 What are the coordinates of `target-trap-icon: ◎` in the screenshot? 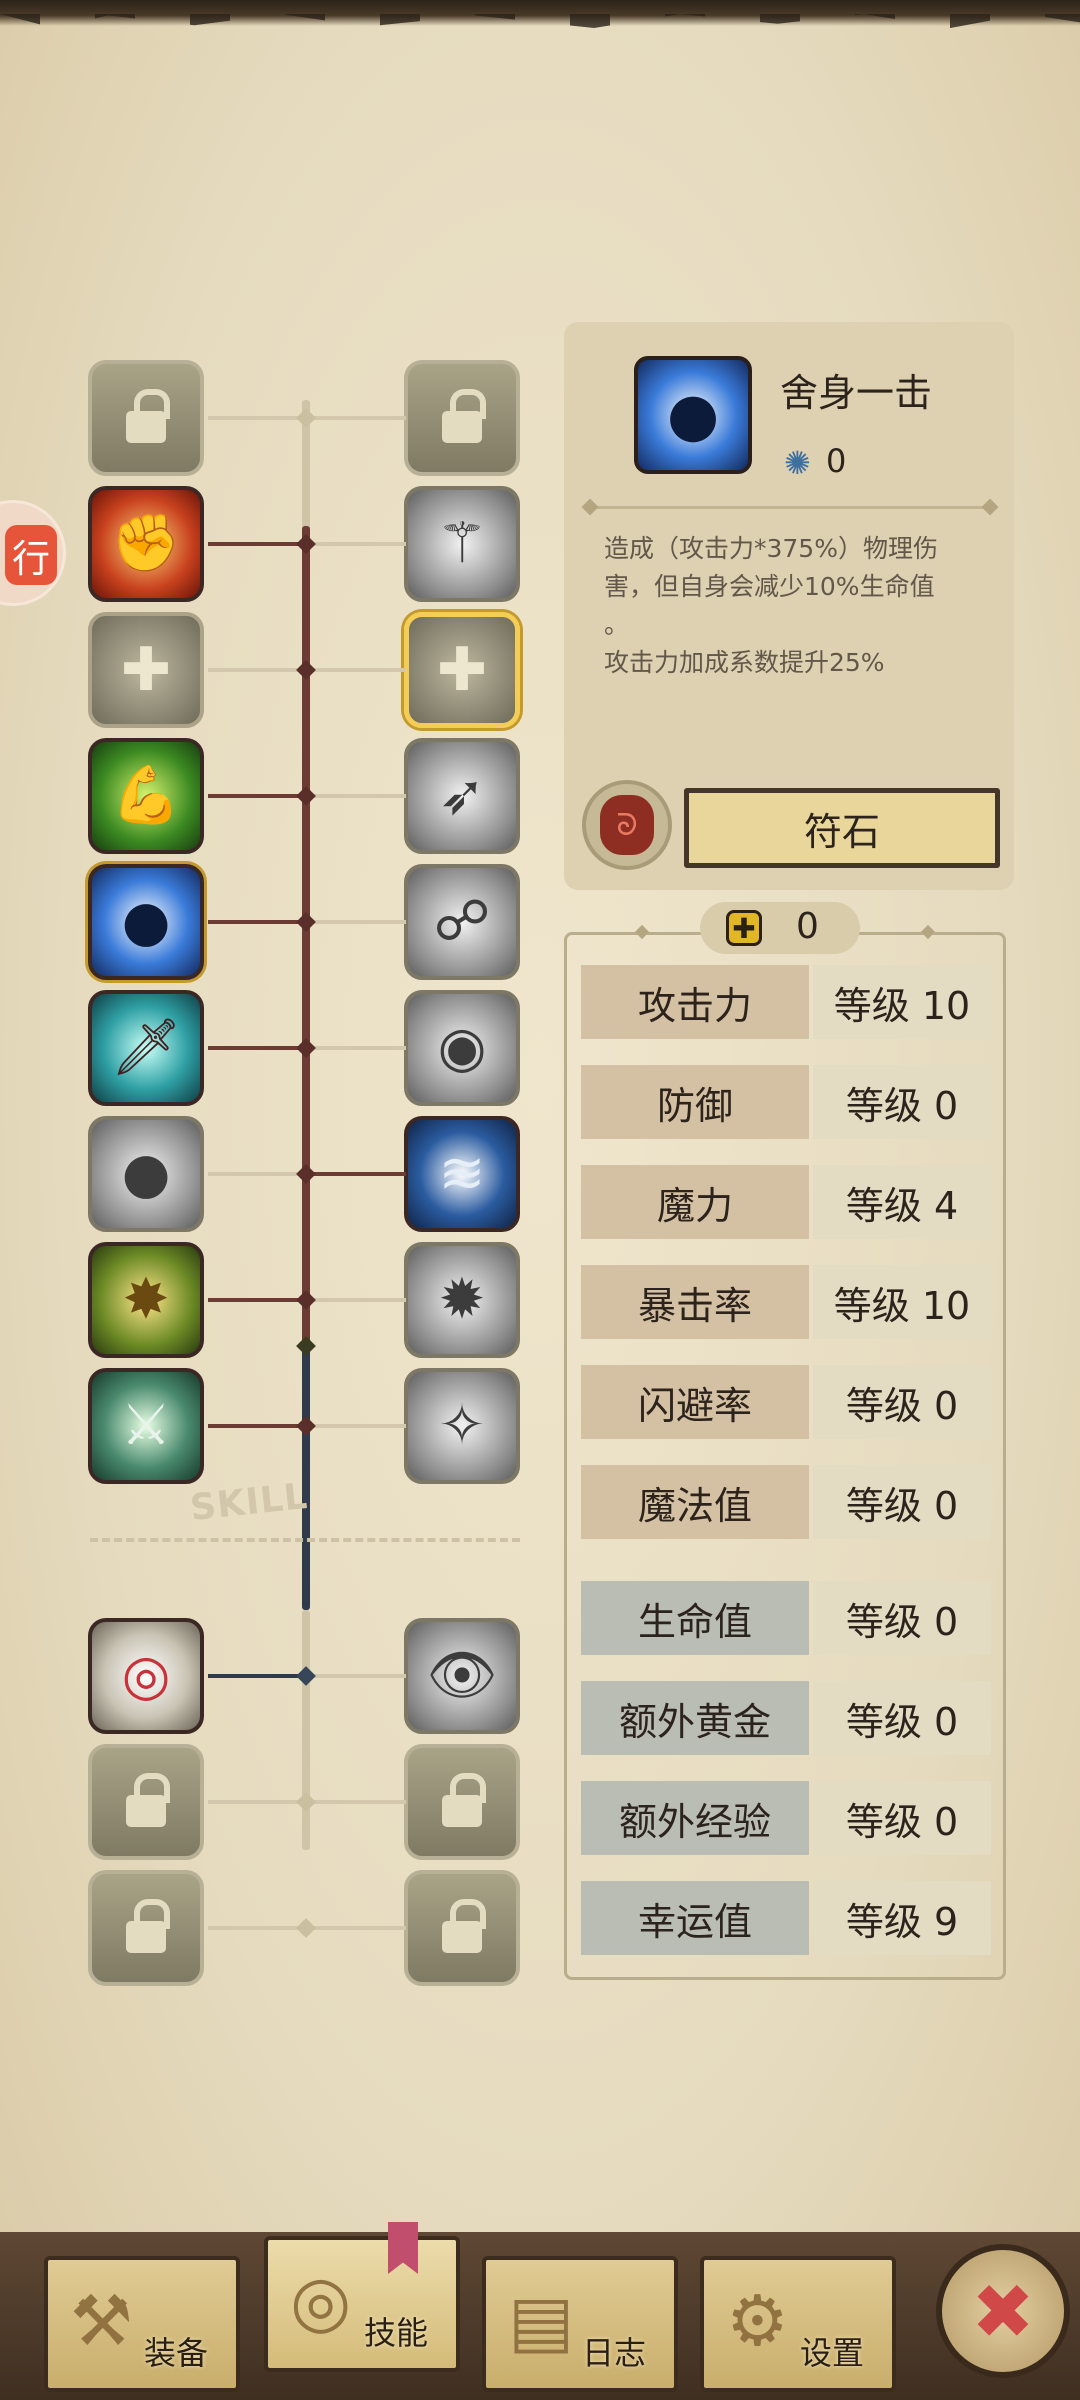 It's located at (146, 1675).